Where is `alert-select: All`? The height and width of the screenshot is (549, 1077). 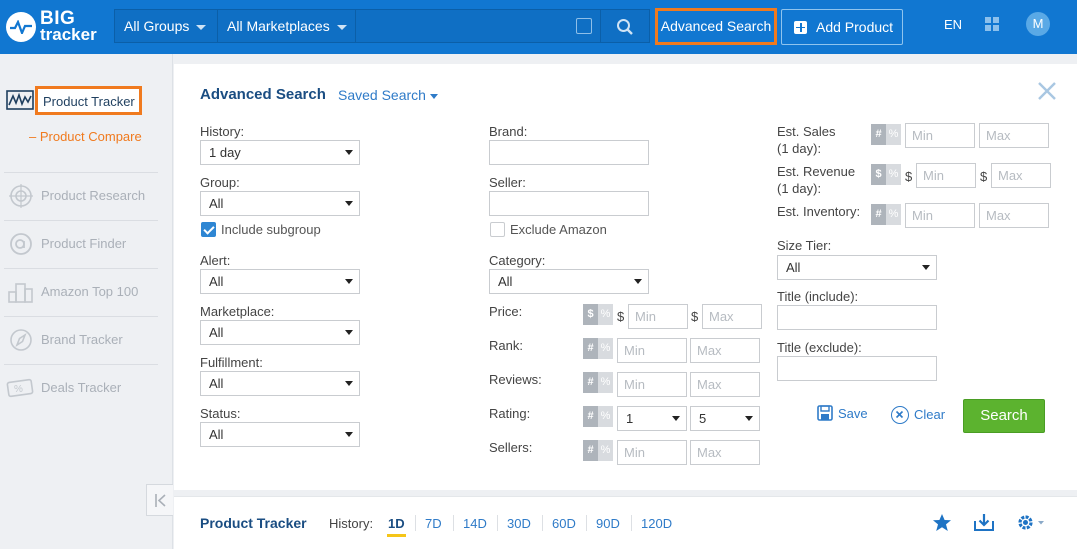
alert-select: All is located at coordinates (280, 281).